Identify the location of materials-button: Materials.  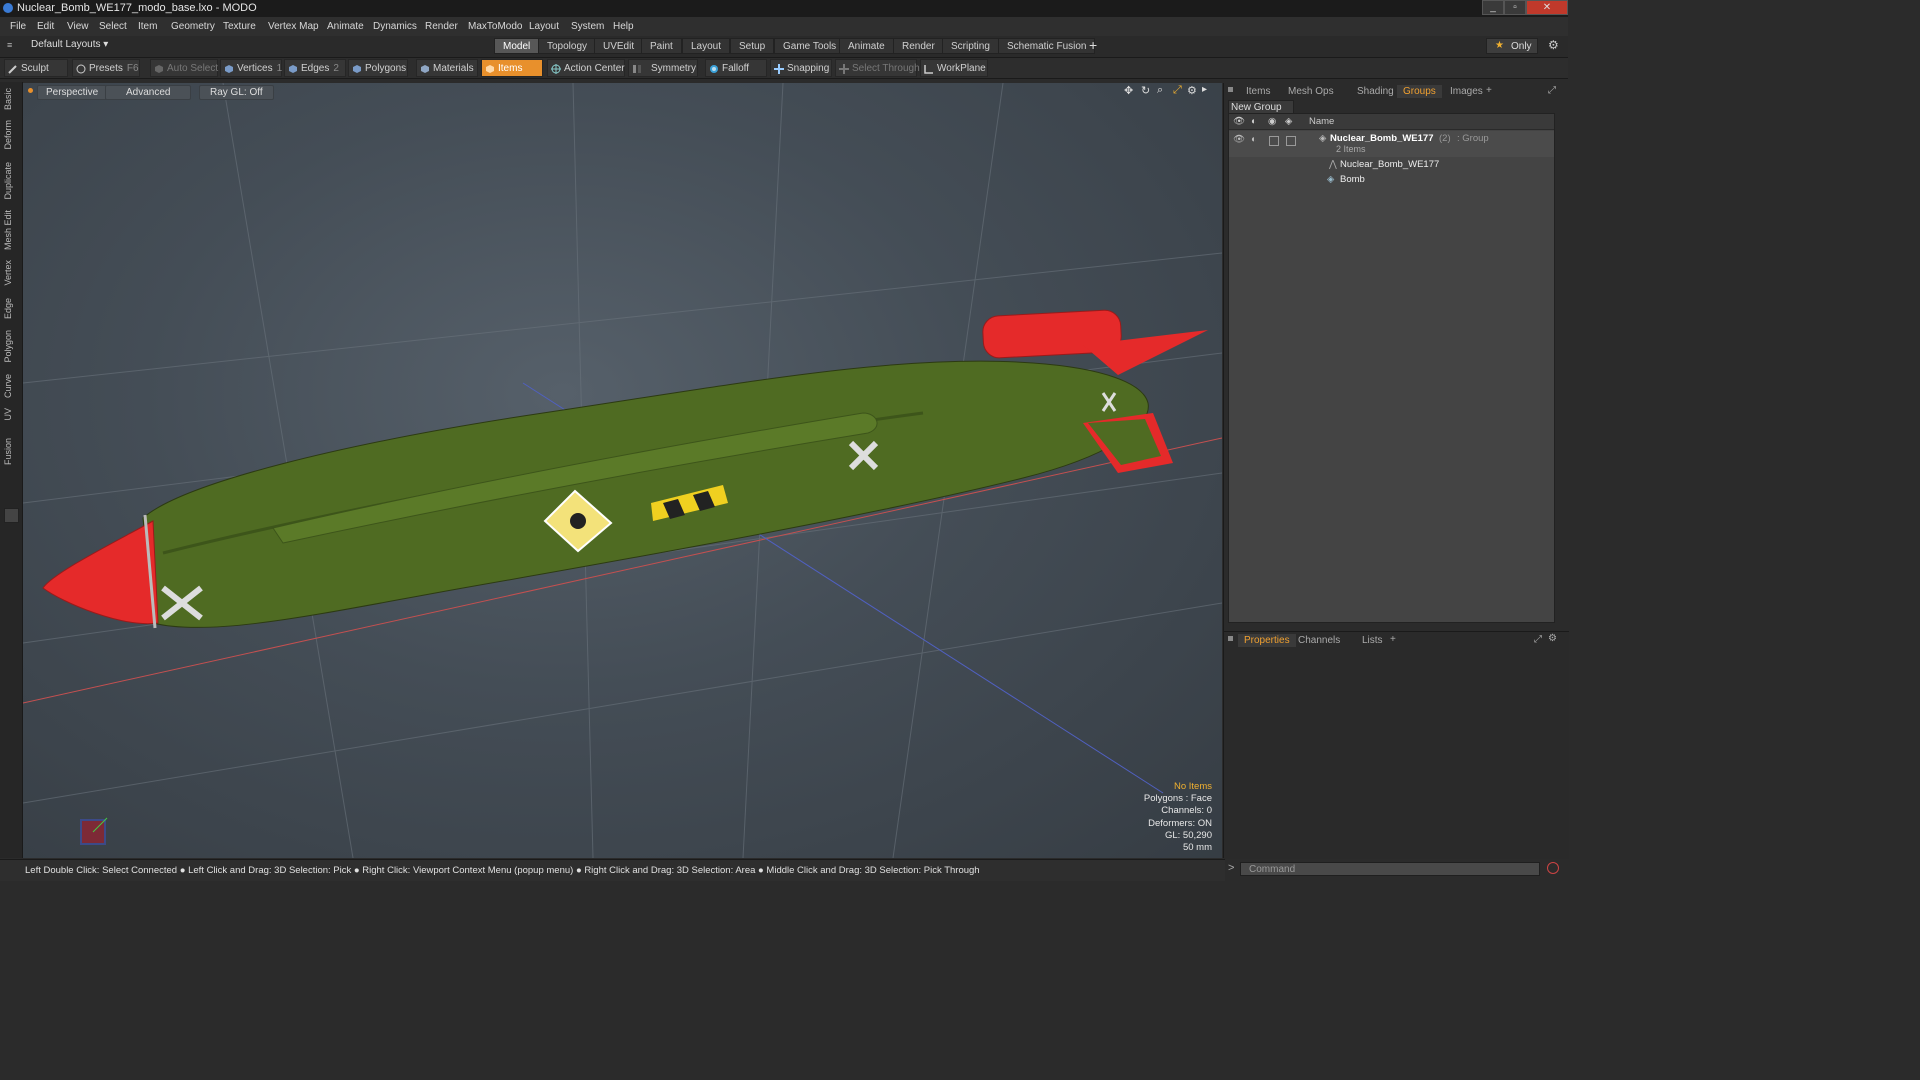
(447, 68).